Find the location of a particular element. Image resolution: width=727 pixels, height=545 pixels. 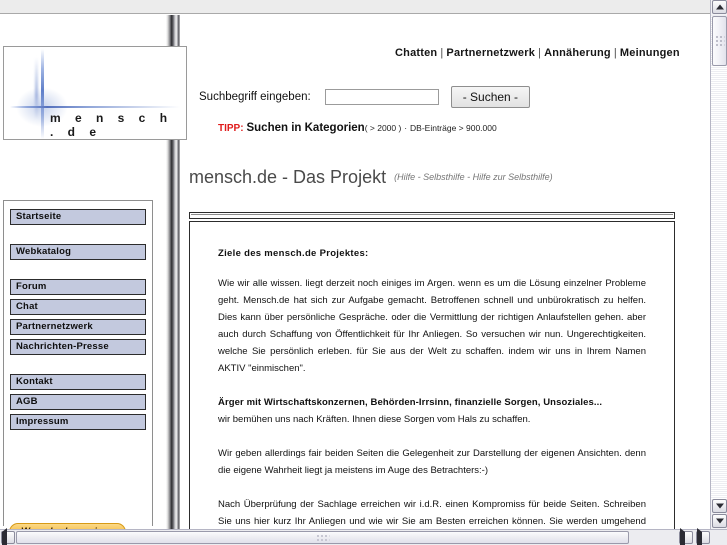

triangle-down-icon-secondary is located at coordinates (719, 521).